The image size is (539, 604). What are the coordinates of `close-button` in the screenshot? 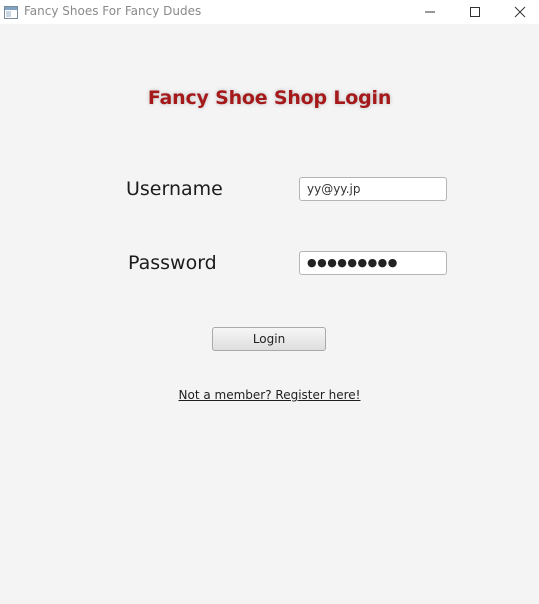 It's located at (518, 12).